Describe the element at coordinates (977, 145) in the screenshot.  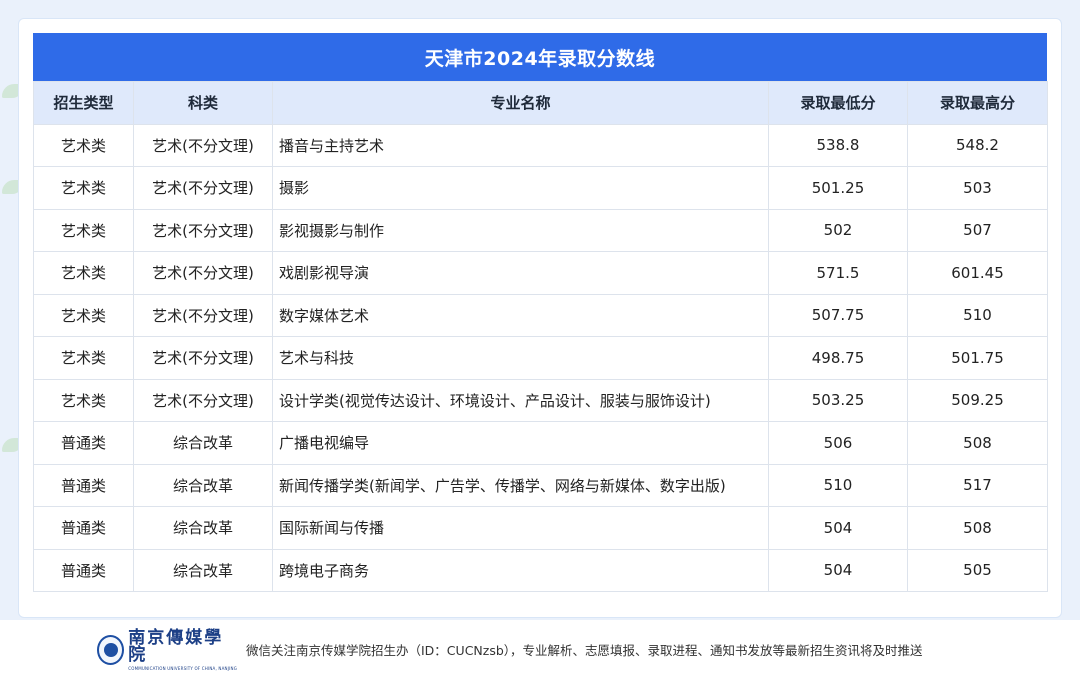
I see `cell-max-score: 548.2` at that location.